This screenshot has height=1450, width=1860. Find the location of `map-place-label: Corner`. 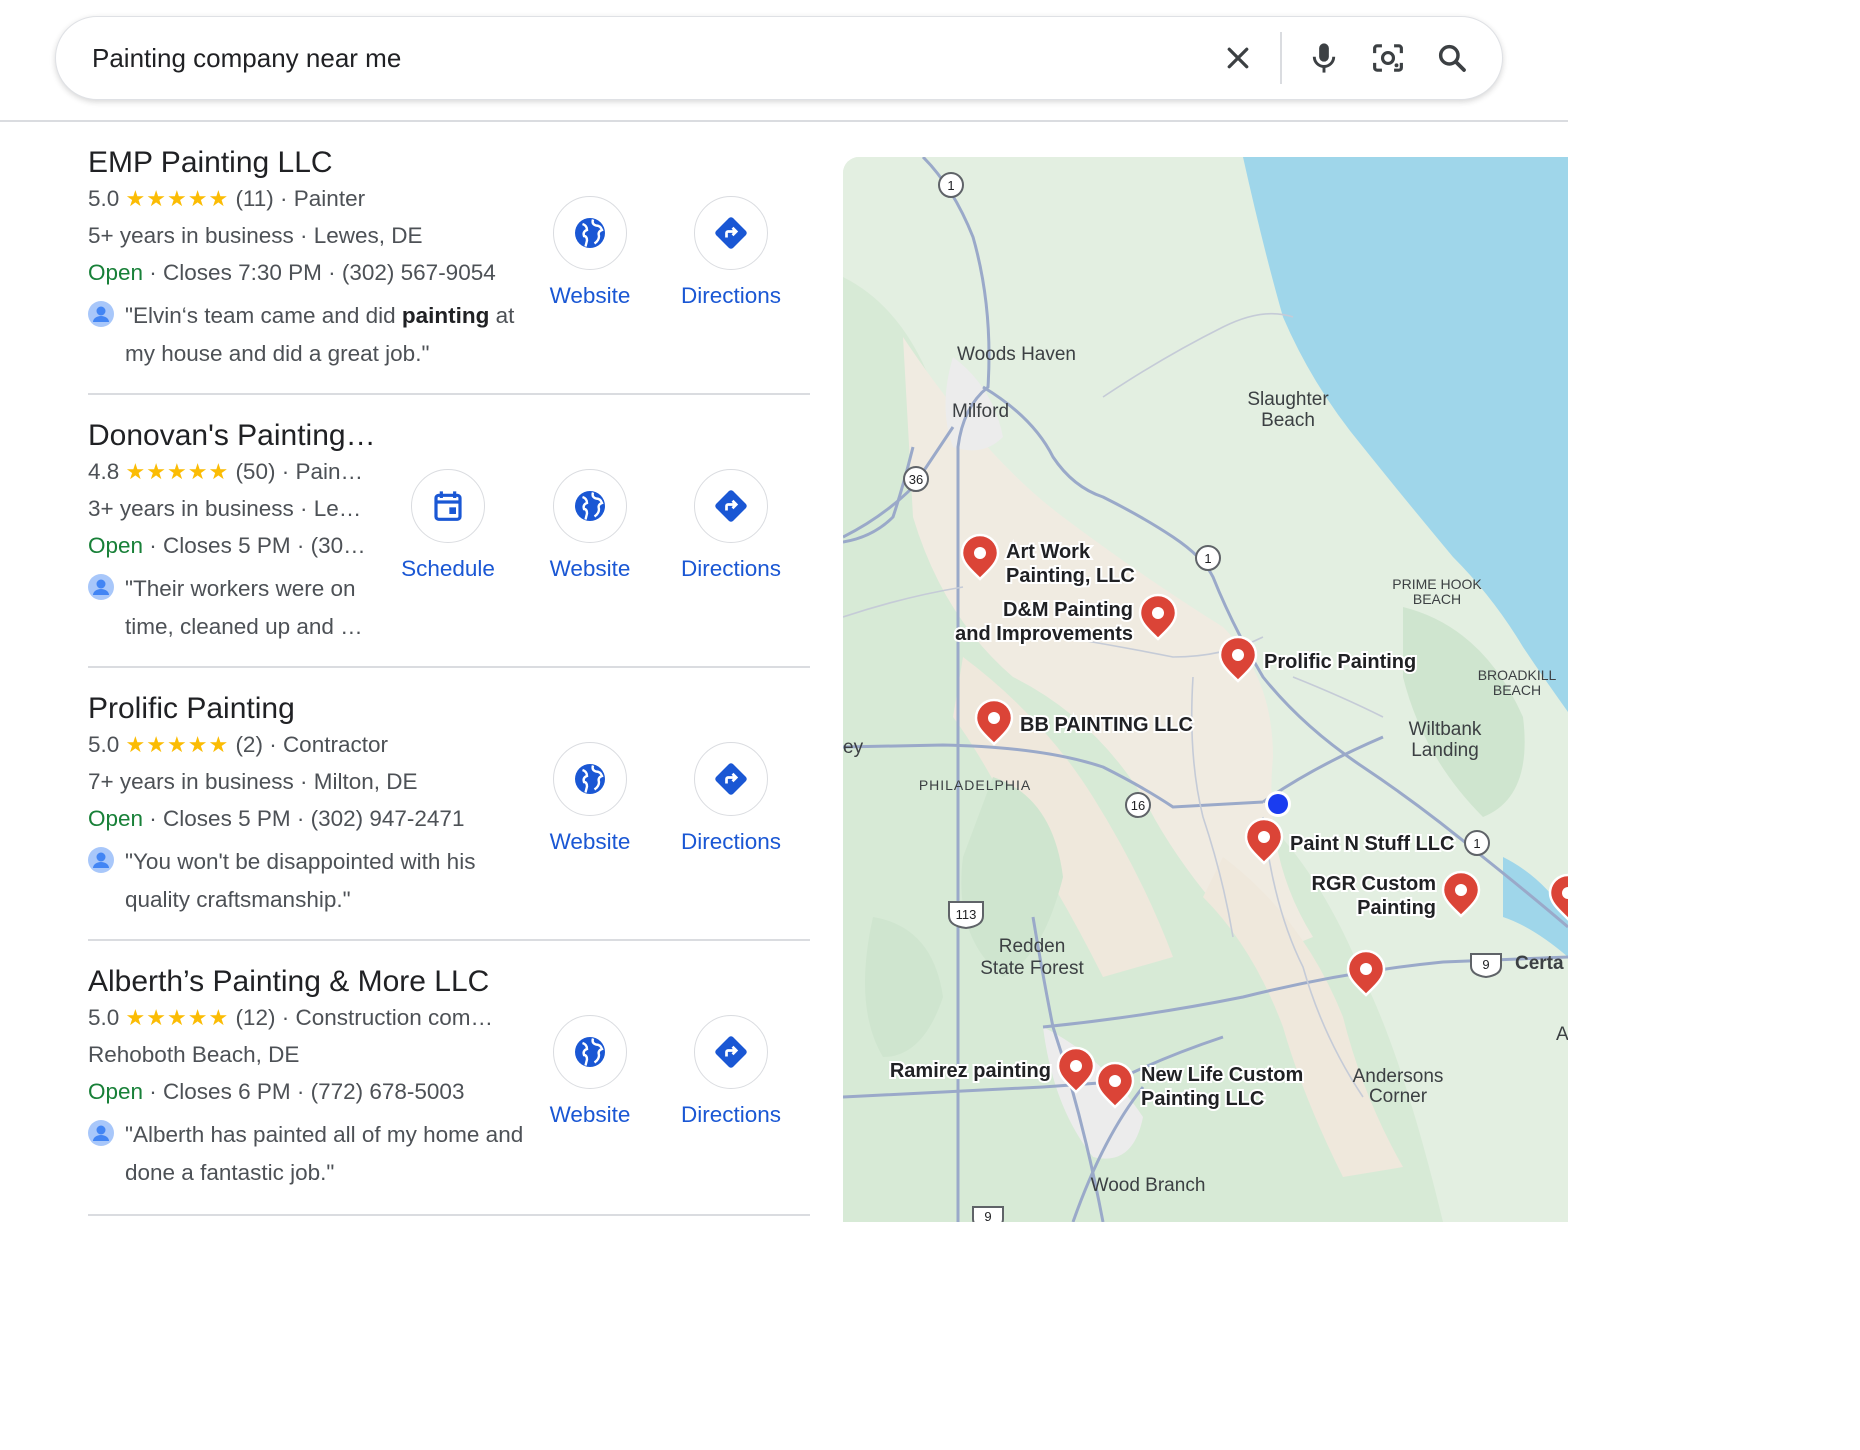

map-place-label: Corner is located at coordinates (1398, 1096).